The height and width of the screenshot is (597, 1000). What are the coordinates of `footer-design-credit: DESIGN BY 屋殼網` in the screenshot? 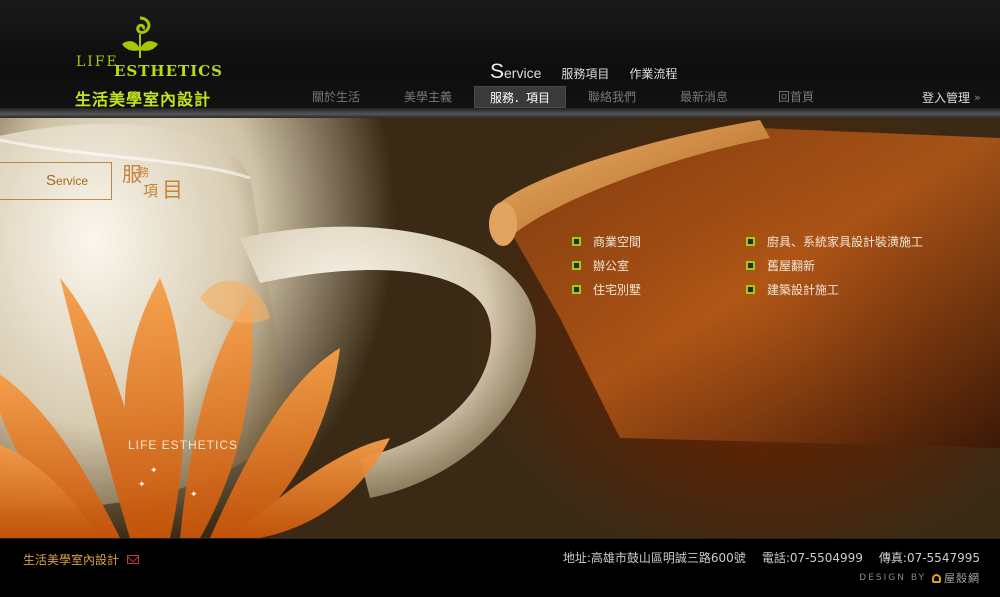 It's located at (919, 578).